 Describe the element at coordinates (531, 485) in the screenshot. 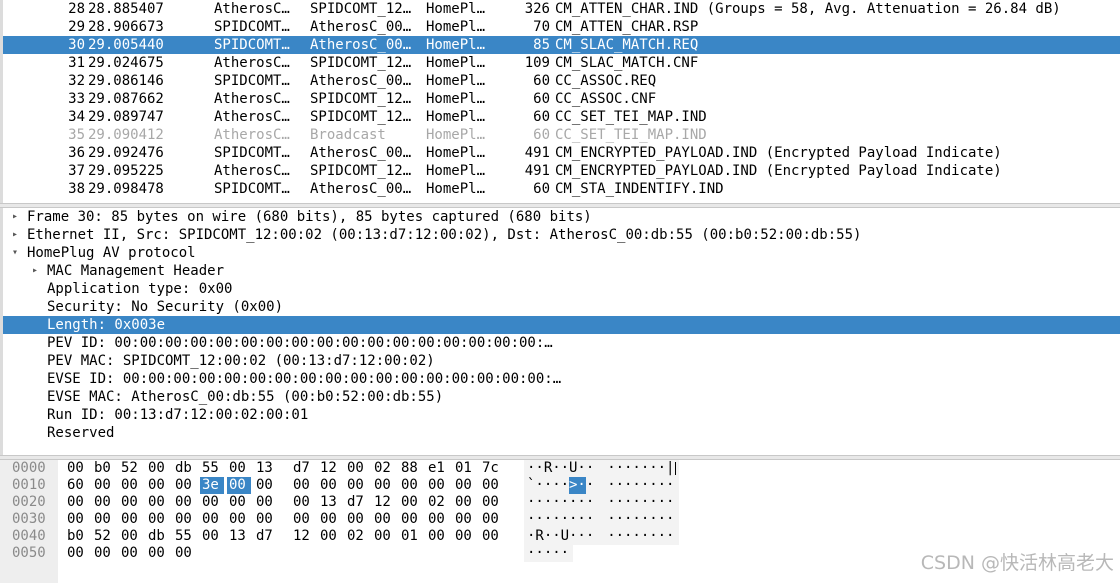

I see `ascii-char: `` at that location.